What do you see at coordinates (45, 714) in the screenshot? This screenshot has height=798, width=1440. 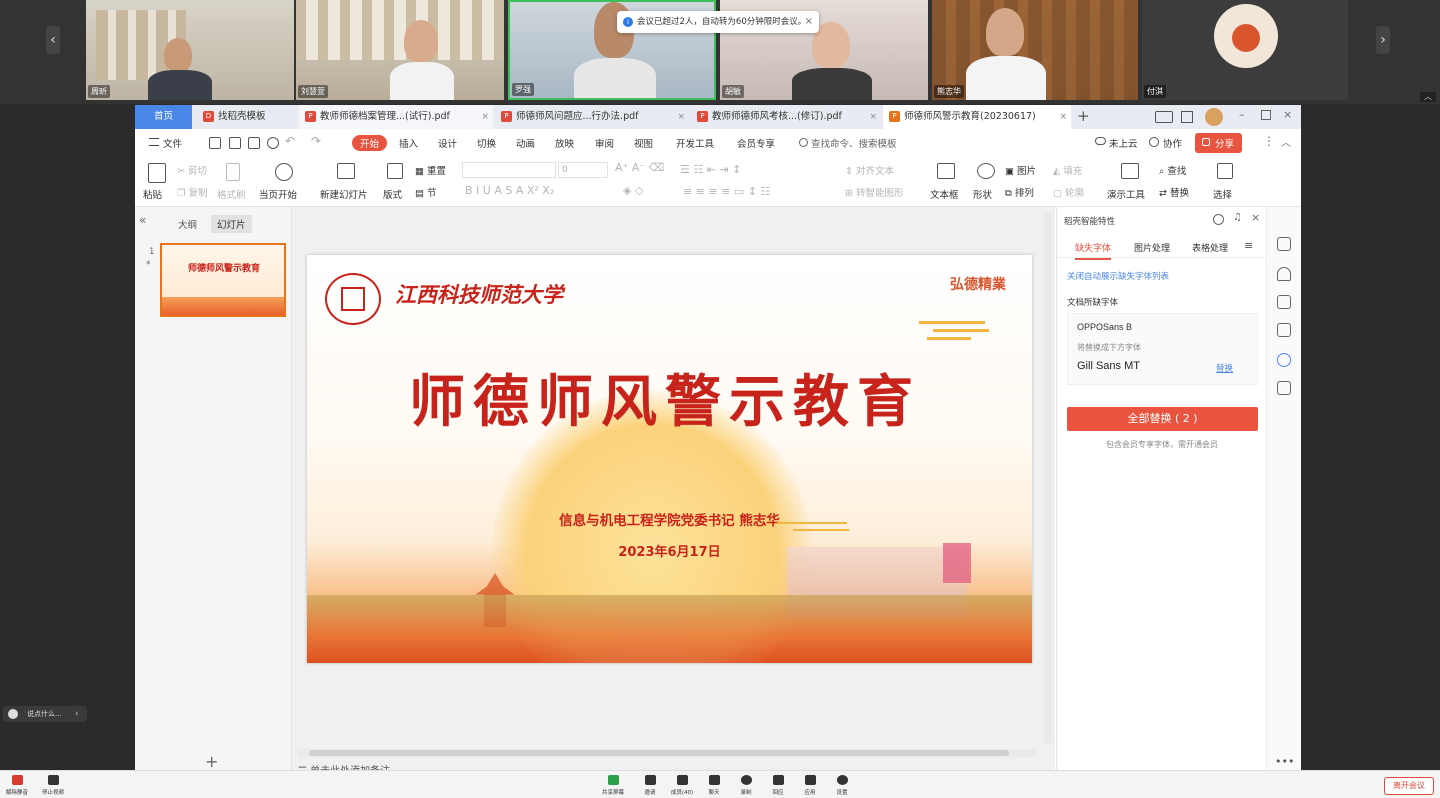 I see `chat-input-pill: 说点什么... ‹` at bounding box center [45, 714].